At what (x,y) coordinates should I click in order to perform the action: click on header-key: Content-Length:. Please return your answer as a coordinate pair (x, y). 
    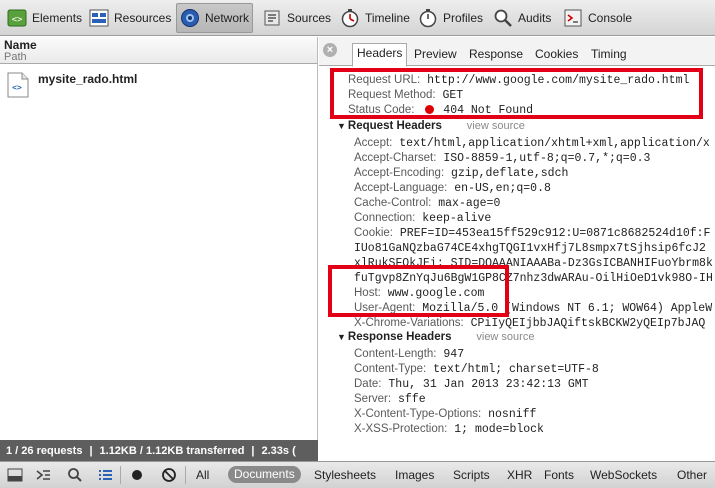
    Looking at the image, I should click on (395, 354).